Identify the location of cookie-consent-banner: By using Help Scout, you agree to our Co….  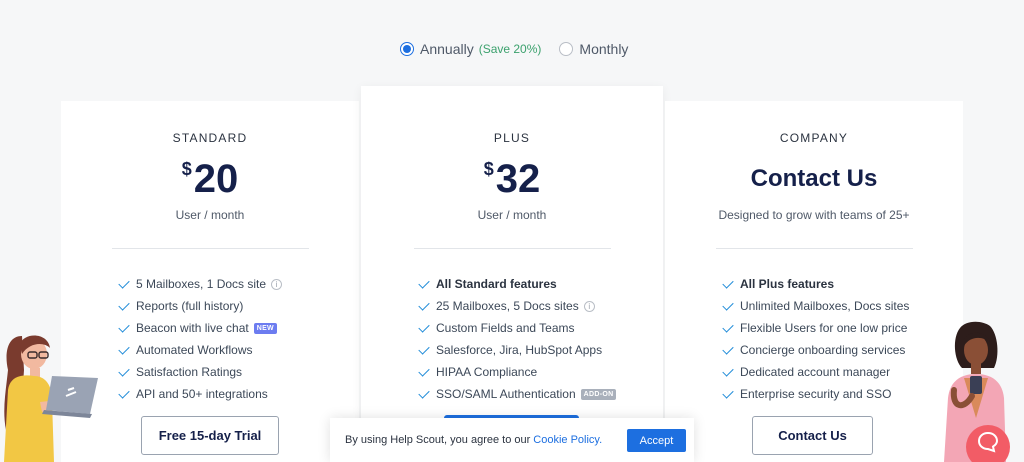
(512, 440).